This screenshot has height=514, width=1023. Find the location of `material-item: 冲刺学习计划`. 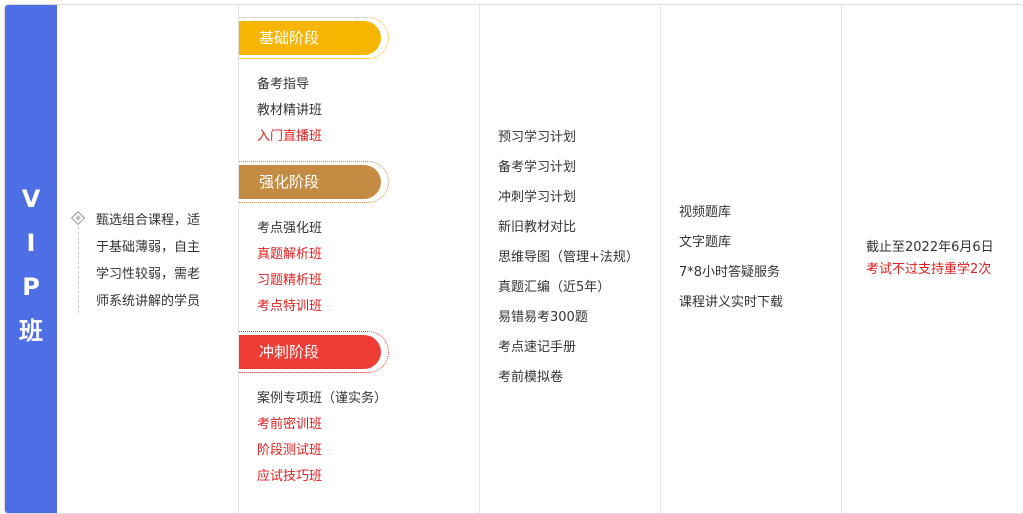

material-item: 冲刺学习计划 is located at coordinates (537, 197).